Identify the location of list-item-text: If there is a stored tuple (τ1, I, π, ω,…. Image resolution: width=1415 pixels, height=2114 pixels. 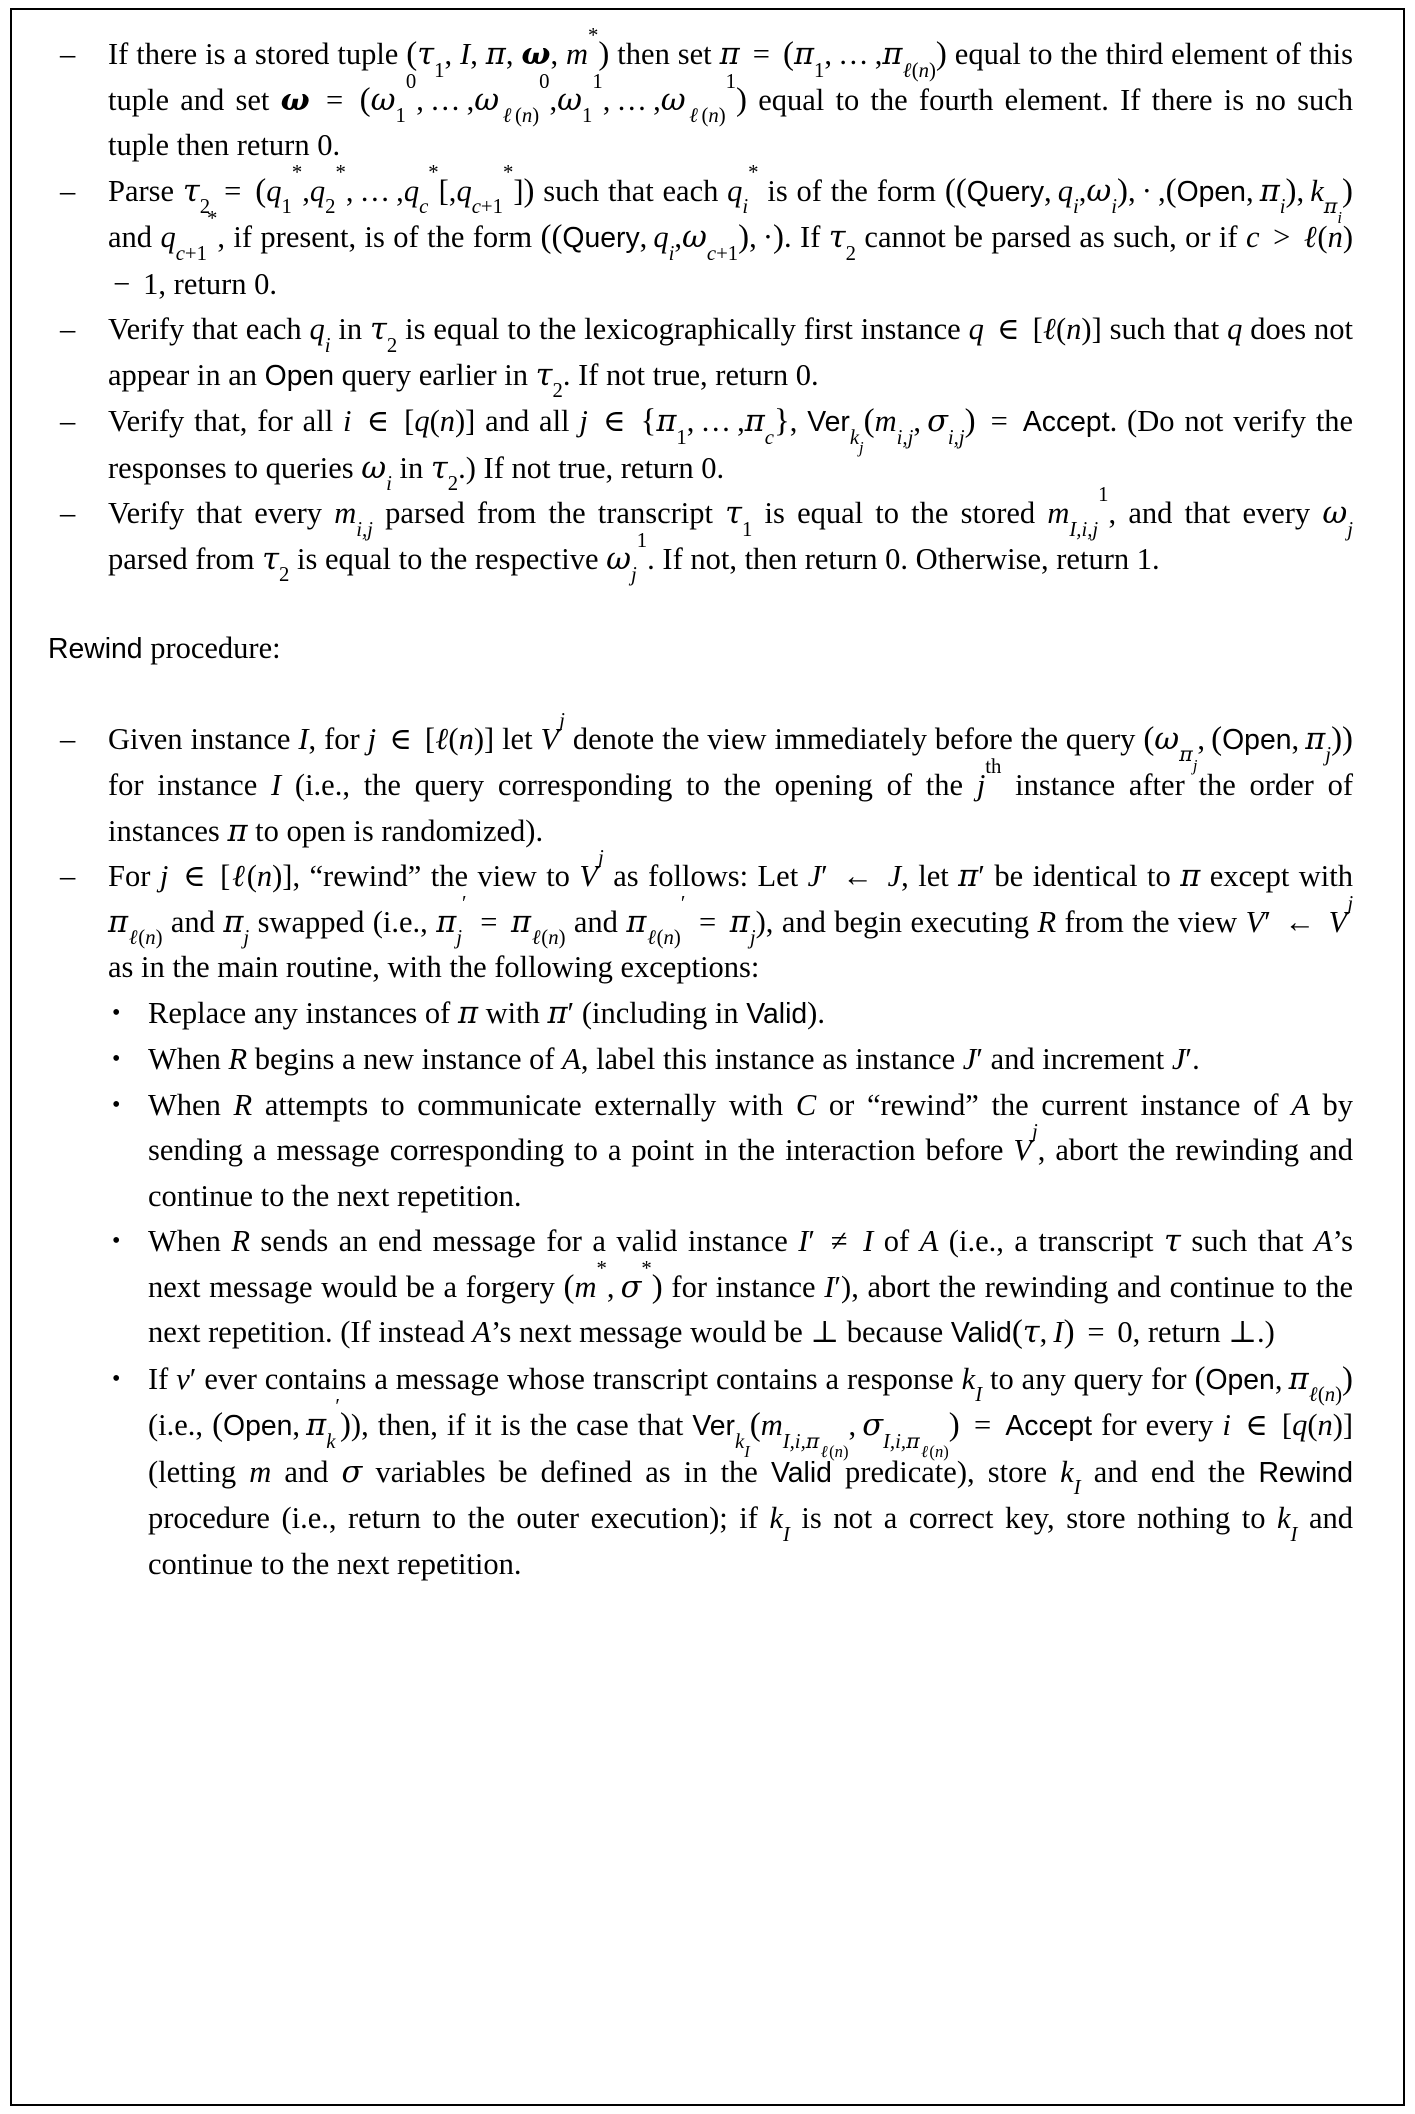
(731, 93).